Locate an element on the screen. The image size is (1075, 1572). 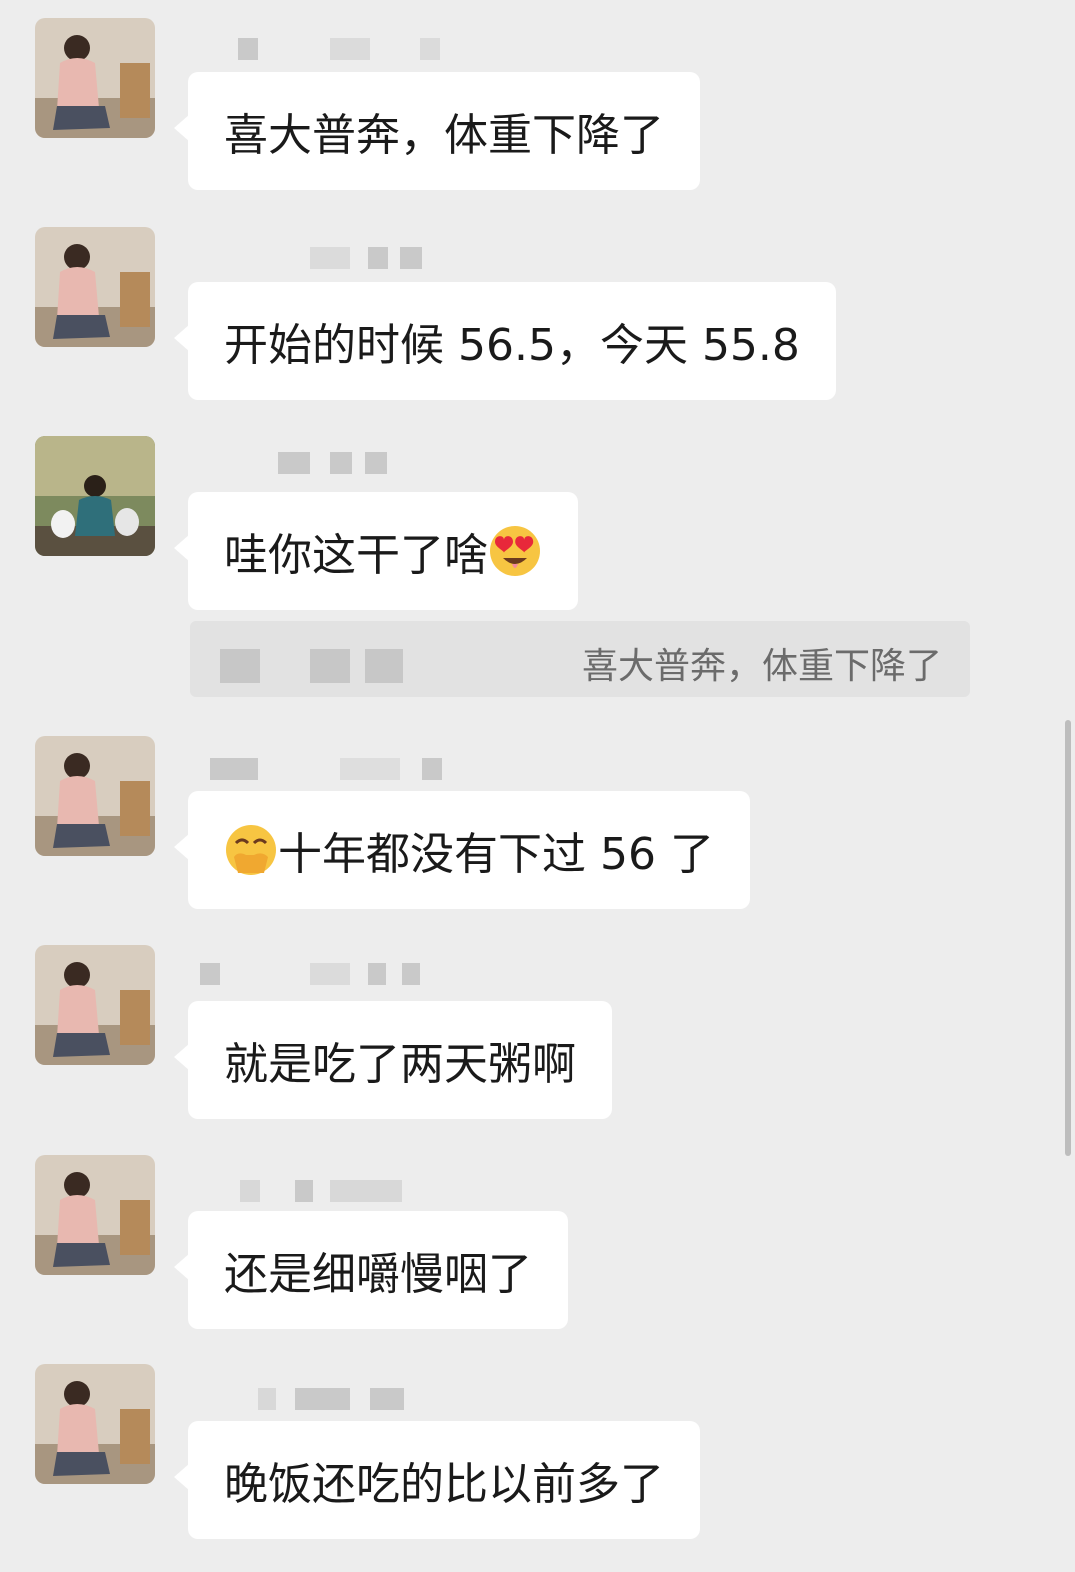
message-text: 就是吃了两天粥啊 is located at coordinates (400, 1064).